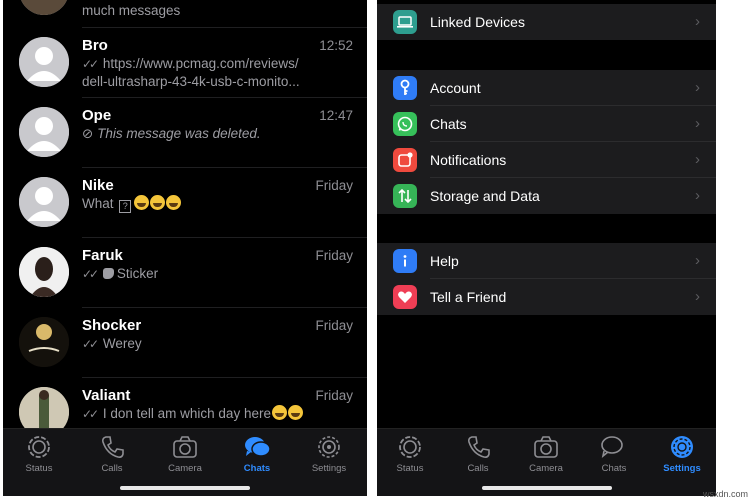  What do you see at coordinates (97, 115) in the screenshot?
I see `chat-name: Ope` at bounding box center [97, 115].